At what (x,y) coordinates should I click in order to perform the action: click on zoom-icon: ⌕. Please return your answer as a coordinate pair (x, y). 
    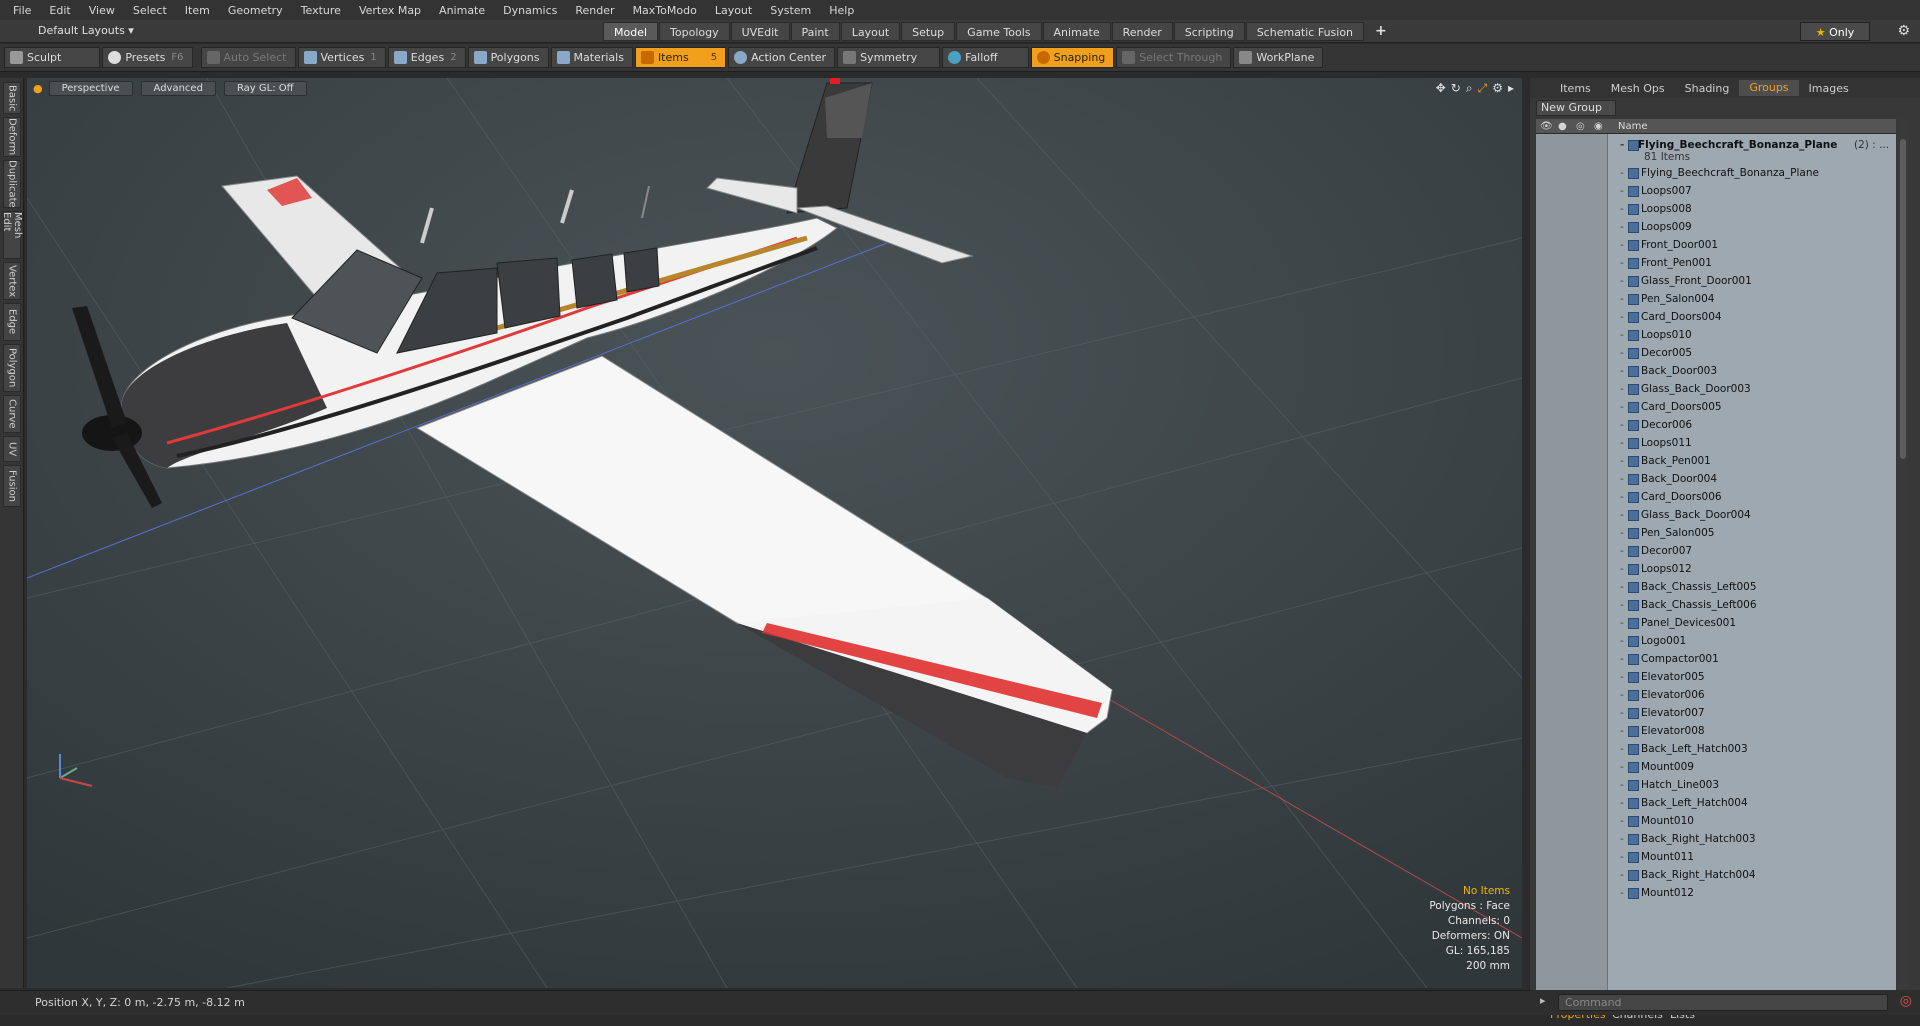
    Looking at the image, I should click on (1469, 88).